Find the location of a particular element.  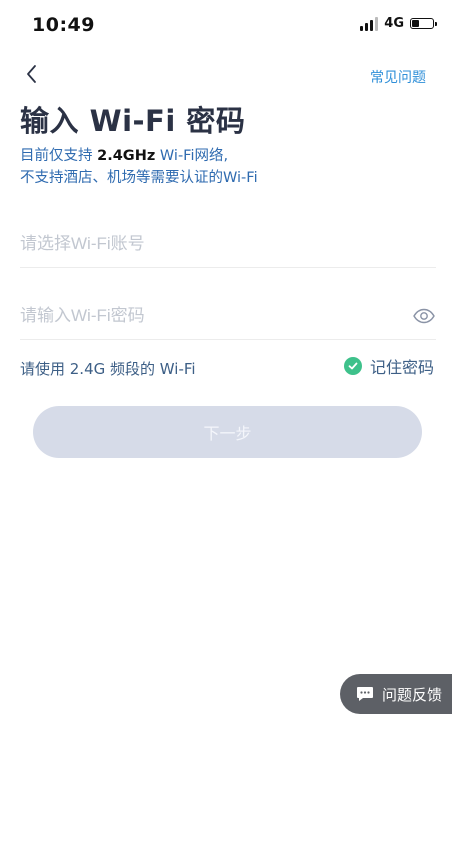

faq-link: 常见问题 is located at coordinates (398, 77).